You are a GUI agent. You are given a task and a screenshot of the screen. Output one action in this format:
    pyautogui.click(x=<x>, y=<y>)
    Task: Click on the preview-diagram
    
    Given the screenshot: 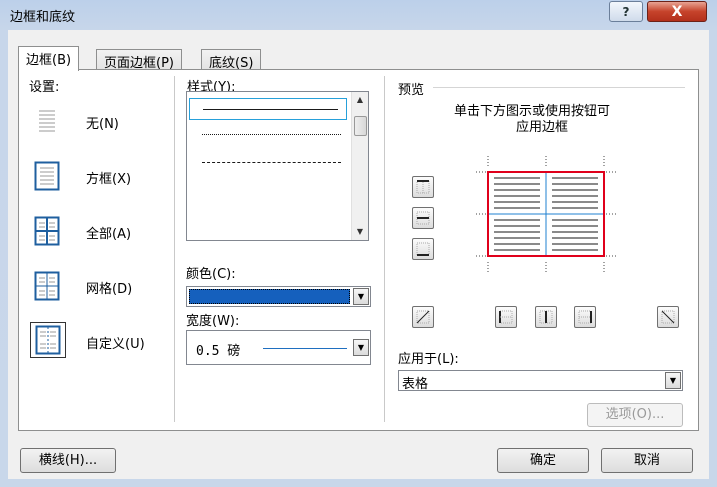 What is the action you would take?
    pyautogui.click(x=543, y=215)
    